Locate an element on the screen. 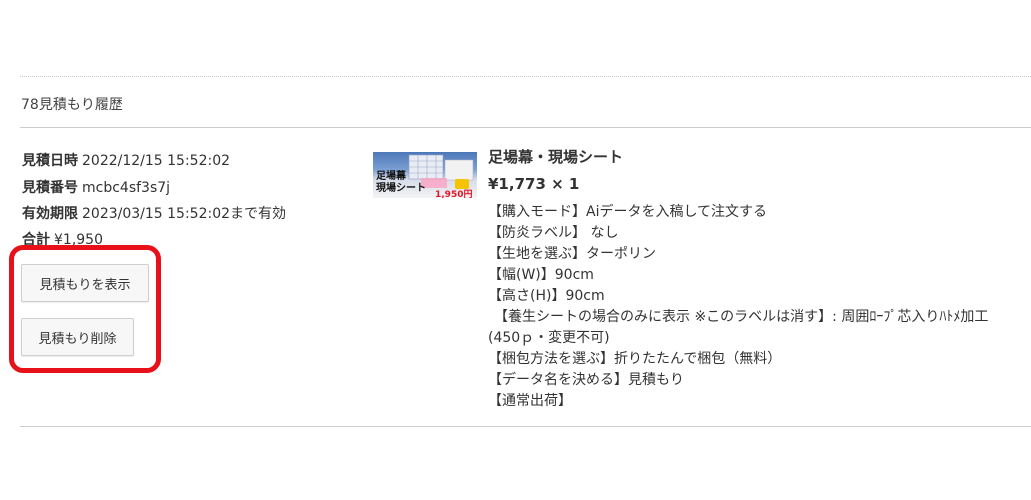  footer-divider is located at coordinates (525, 426).